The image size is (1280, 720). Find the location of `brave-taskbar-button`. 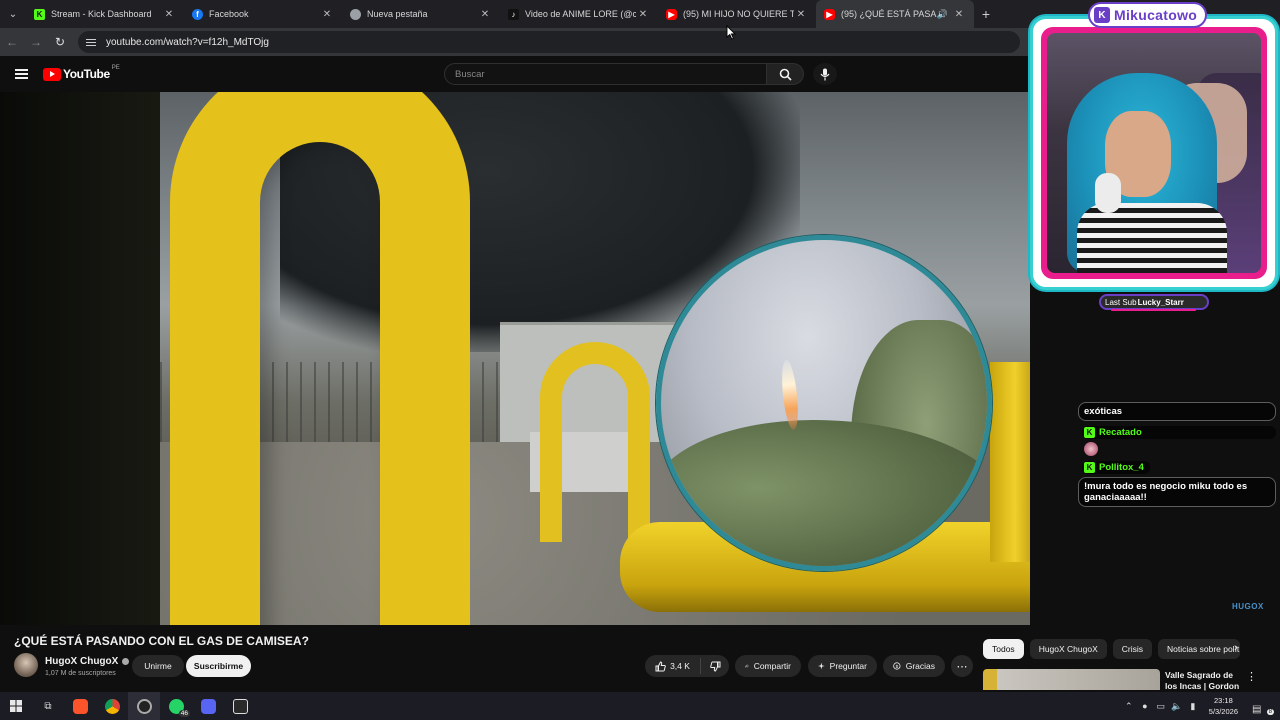

brave-taskbar-button is located at coordinates (80, 706).